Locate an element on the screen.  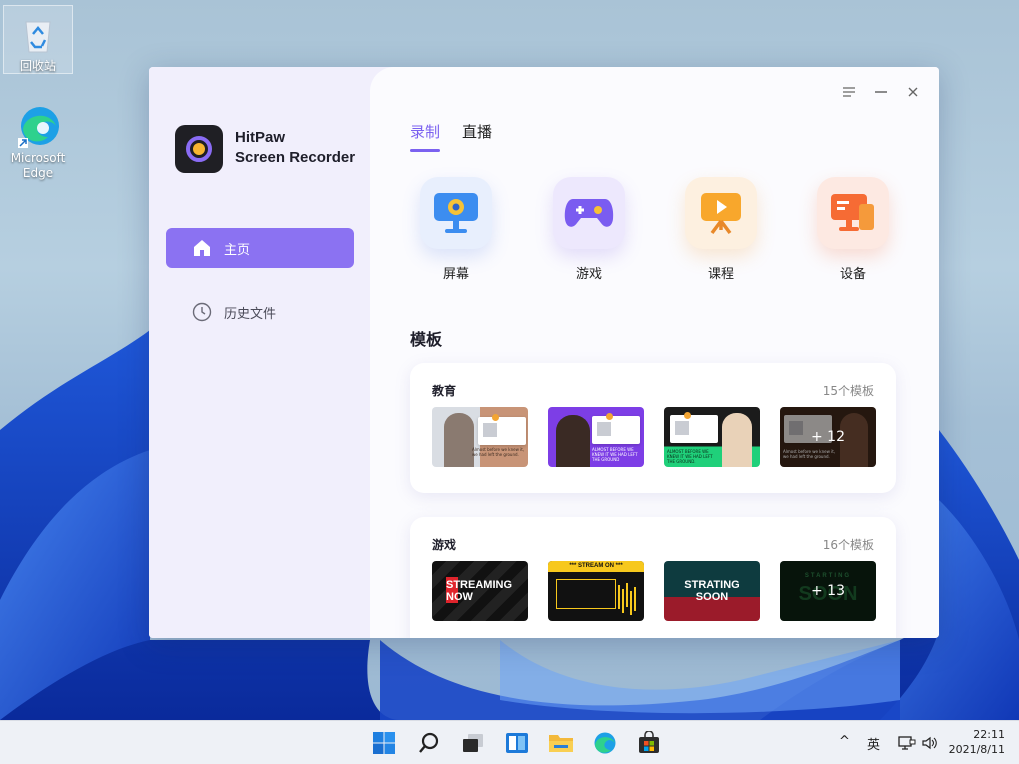
minimize-icon is located at coordinates (881, 92).